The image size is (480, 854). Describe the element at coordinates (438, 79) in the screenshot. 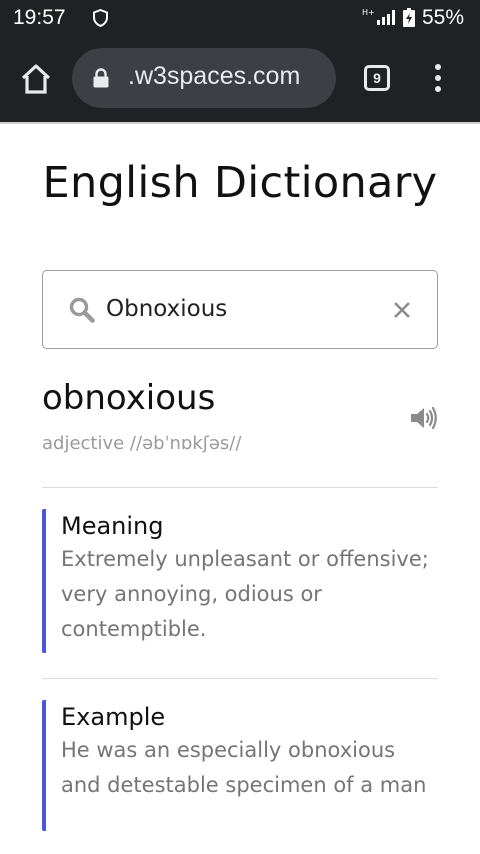

I see `more-vert-icon` at that location.